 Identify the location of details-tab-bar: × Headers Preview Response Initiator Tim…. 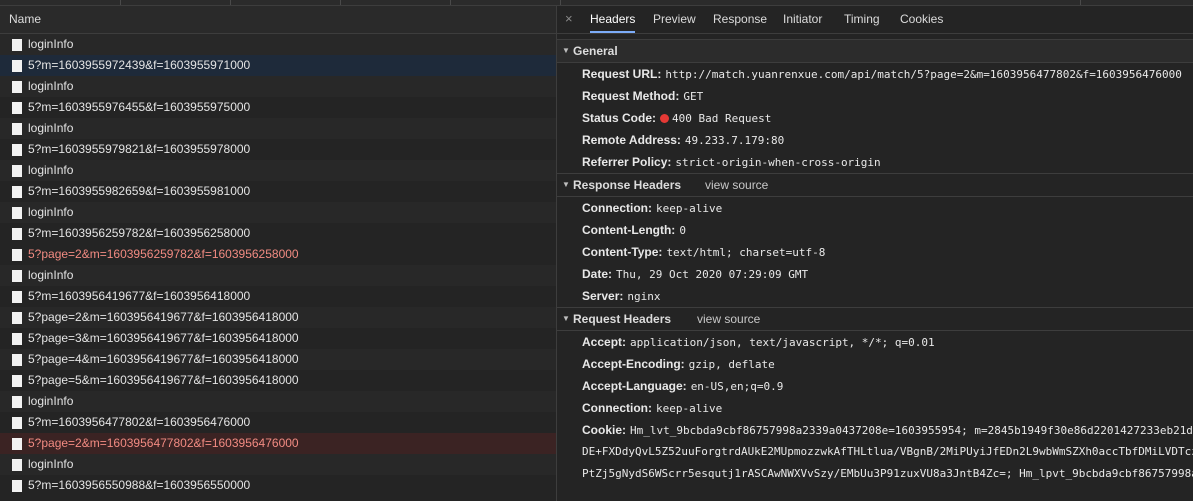
(875, 20).